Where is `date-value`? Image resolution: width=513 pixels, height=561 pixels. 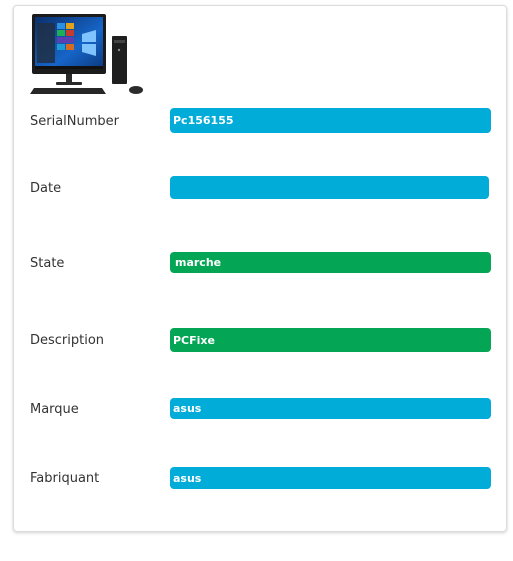 date-value is located at coordinates (329, 187).